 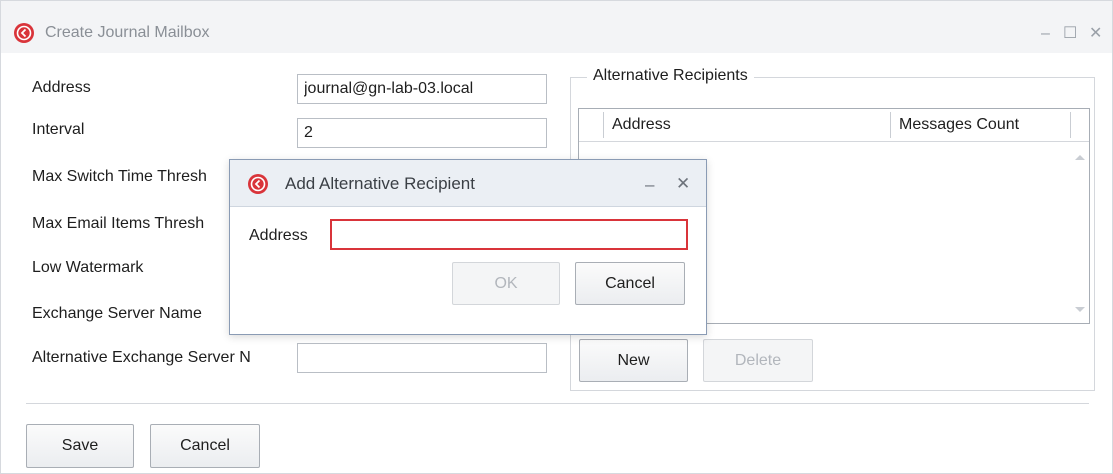 What do you see at coordinates (1070, 34) in the screenshot?
I see `maximize-icon: ☐` at bounding box center [1070, 34].